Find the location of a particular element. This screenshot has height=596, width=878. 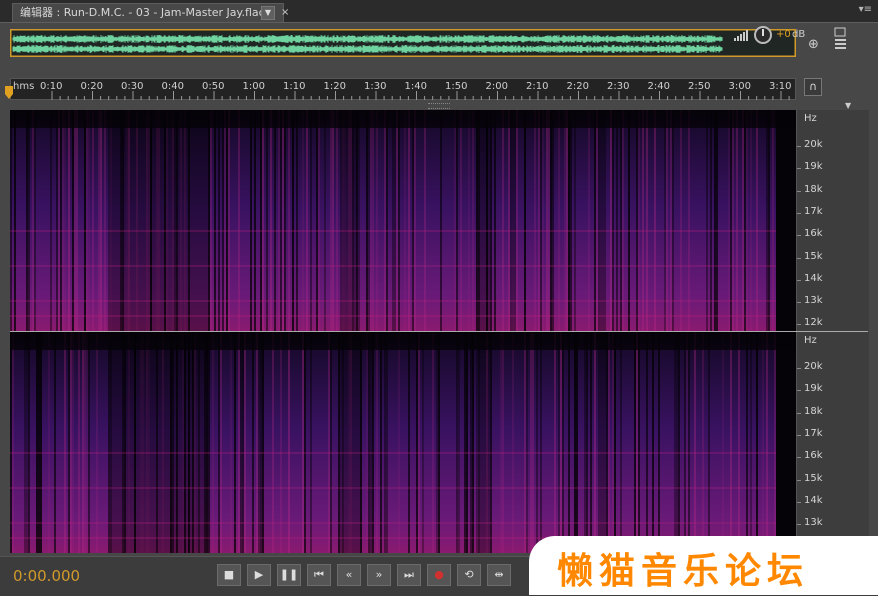

go-to-start-button: ⏮ is located at coordinates (319, 575).